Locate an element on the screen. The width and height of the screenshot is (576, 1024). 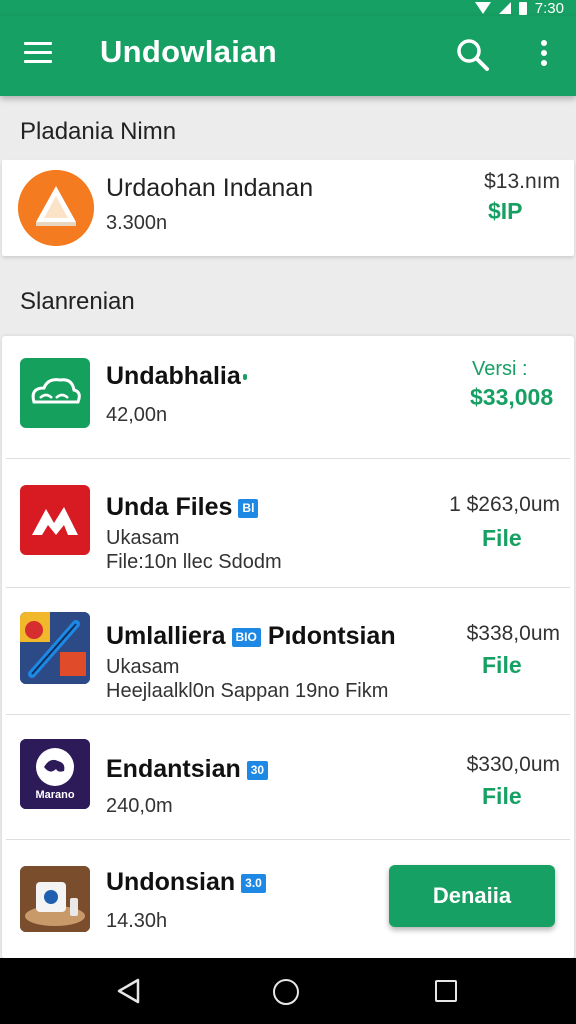
list-item: Marano Endantsian 30 240,0m $330,0um File is located at coordinates (288, 777).